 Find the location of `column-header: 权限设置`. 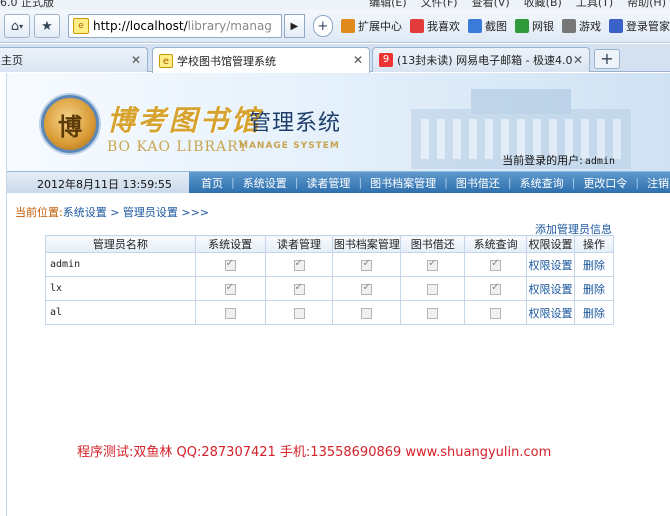

column-header: 权限设置 is located at coordinates (550, 244).